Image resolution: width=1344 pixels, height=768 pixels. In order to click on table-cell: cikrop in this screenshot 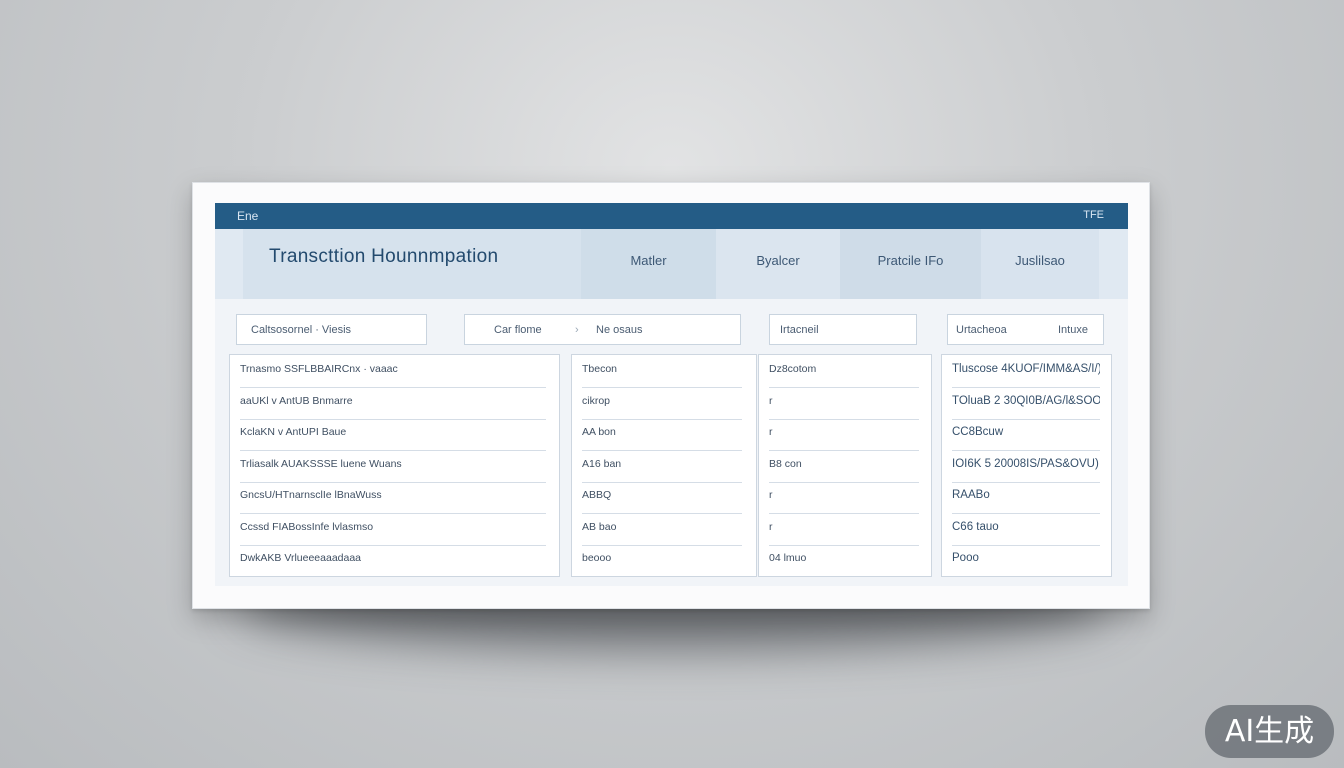, I will do `click(596, 401)`.